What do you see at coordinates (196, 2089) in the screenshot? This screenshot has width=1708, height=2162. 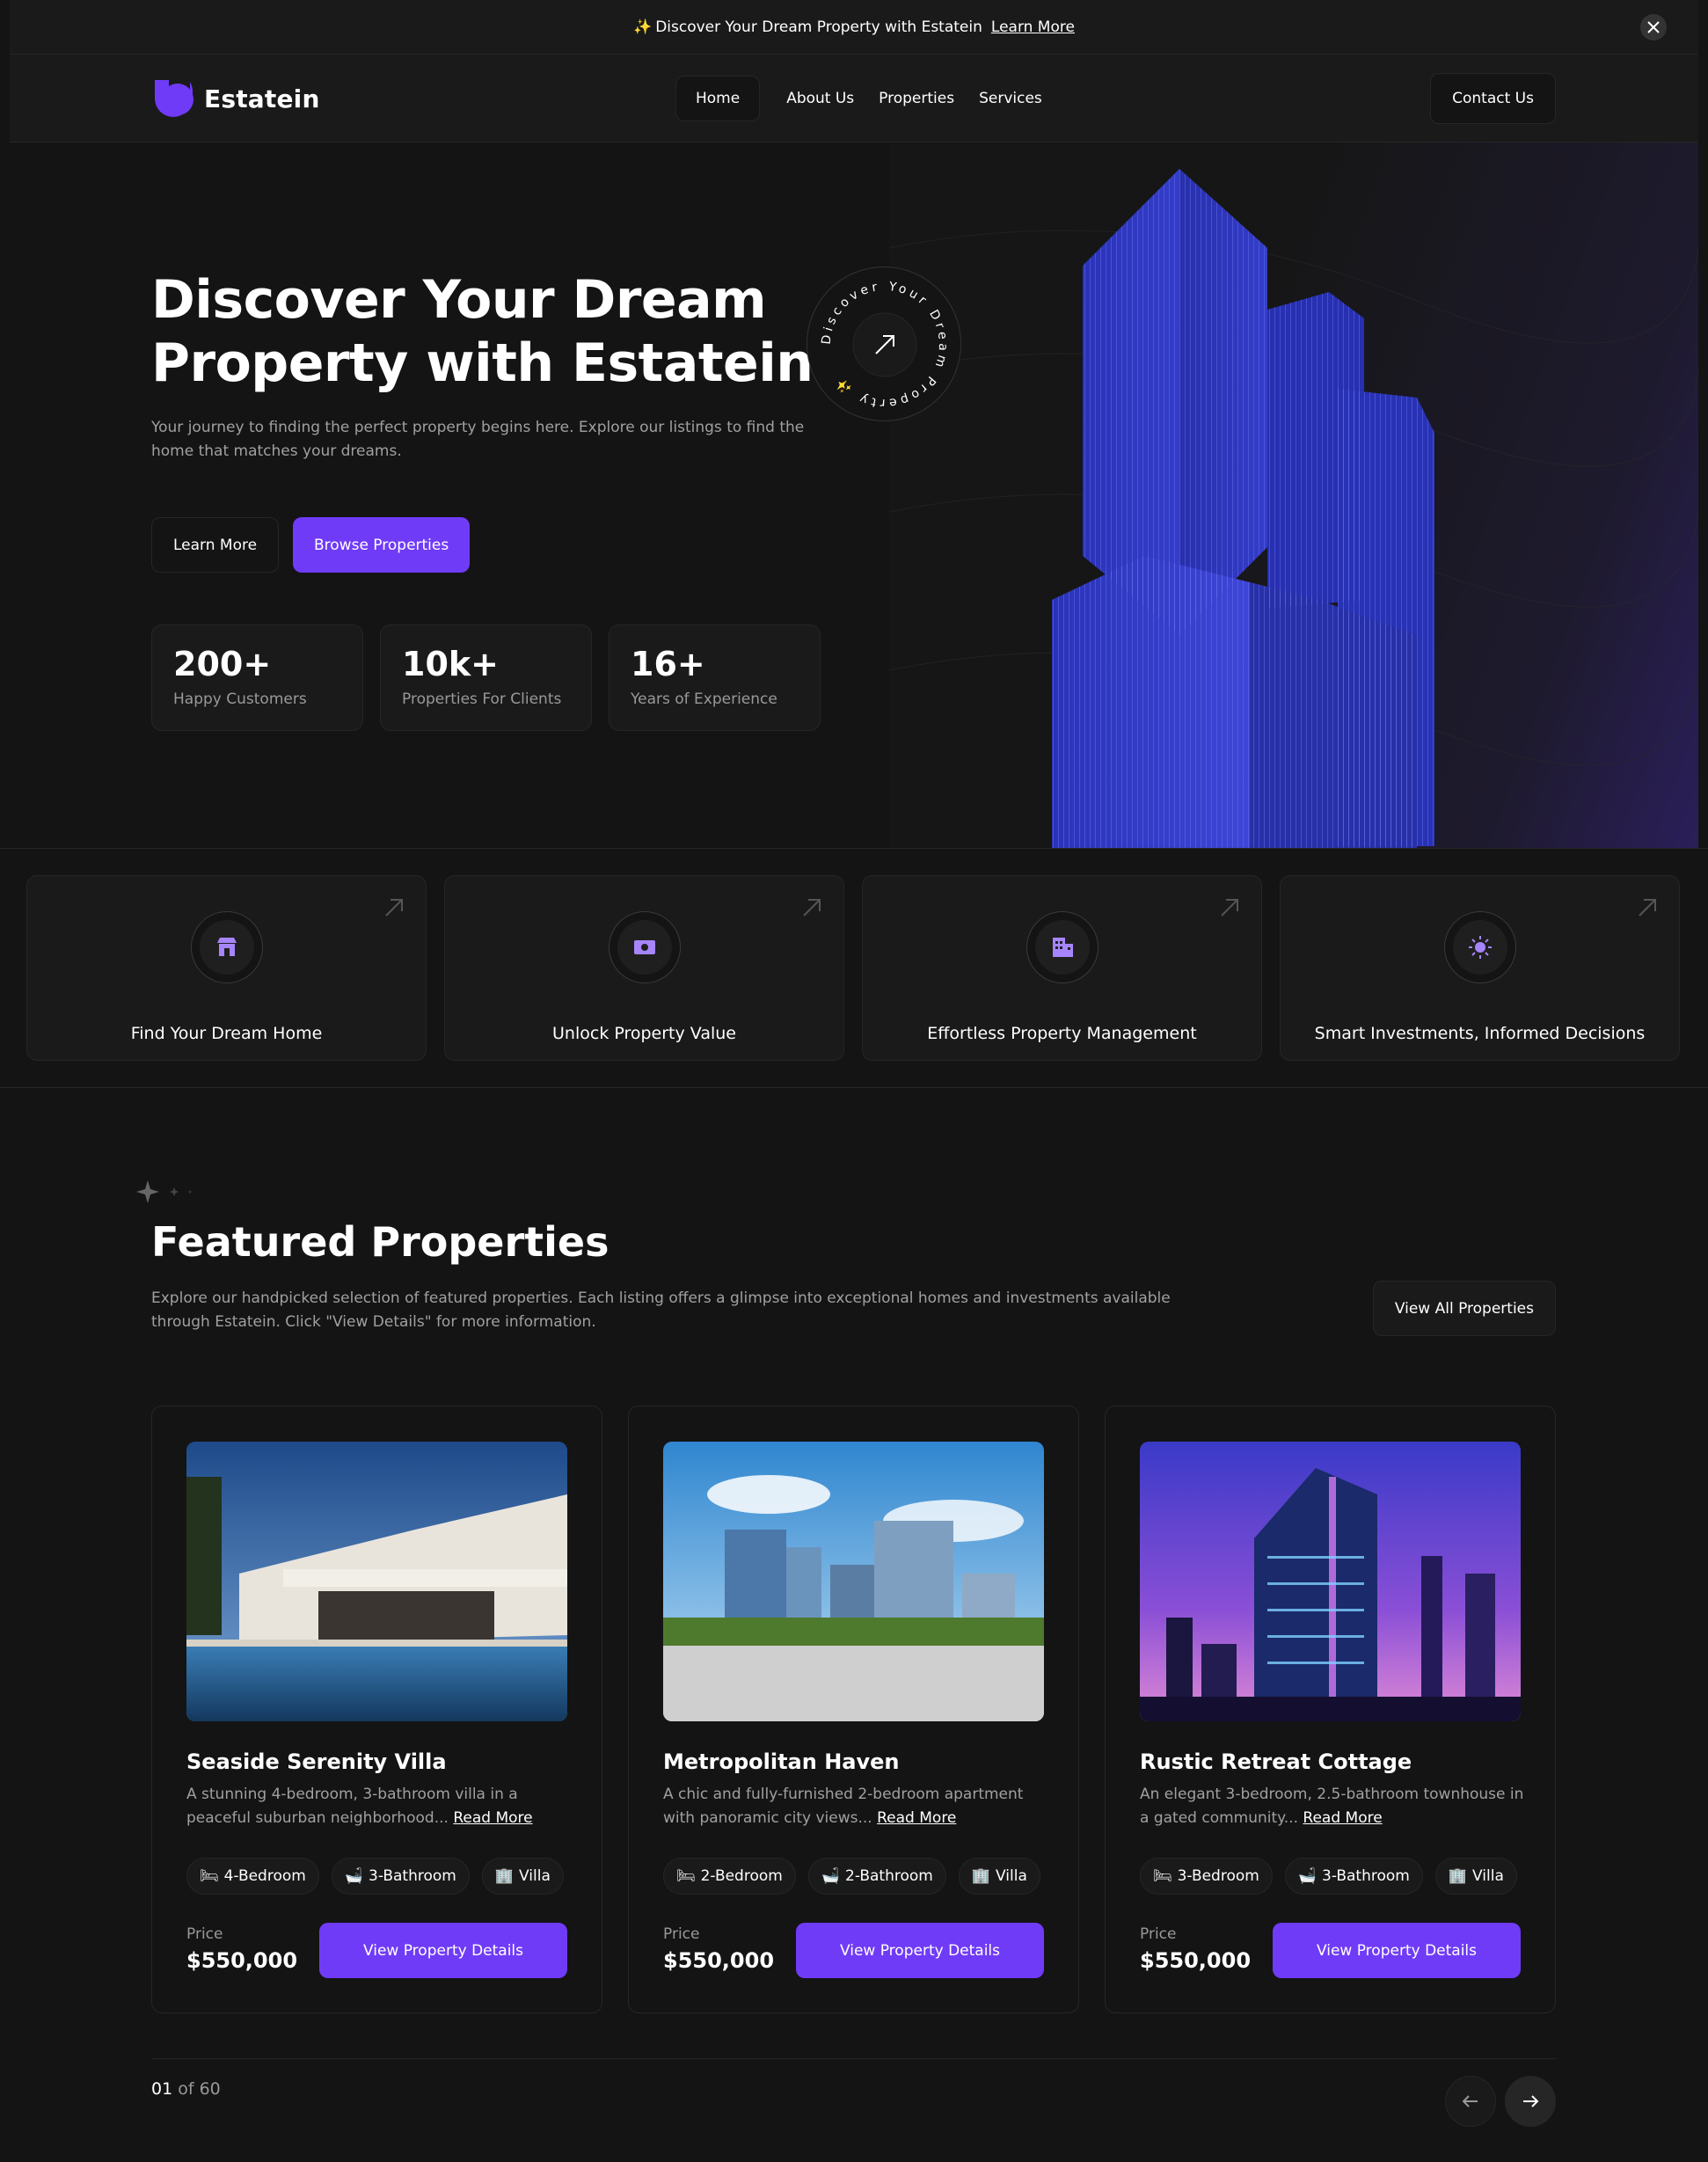 I see `pager-total: of 60` at bounding box center [196, 2089].